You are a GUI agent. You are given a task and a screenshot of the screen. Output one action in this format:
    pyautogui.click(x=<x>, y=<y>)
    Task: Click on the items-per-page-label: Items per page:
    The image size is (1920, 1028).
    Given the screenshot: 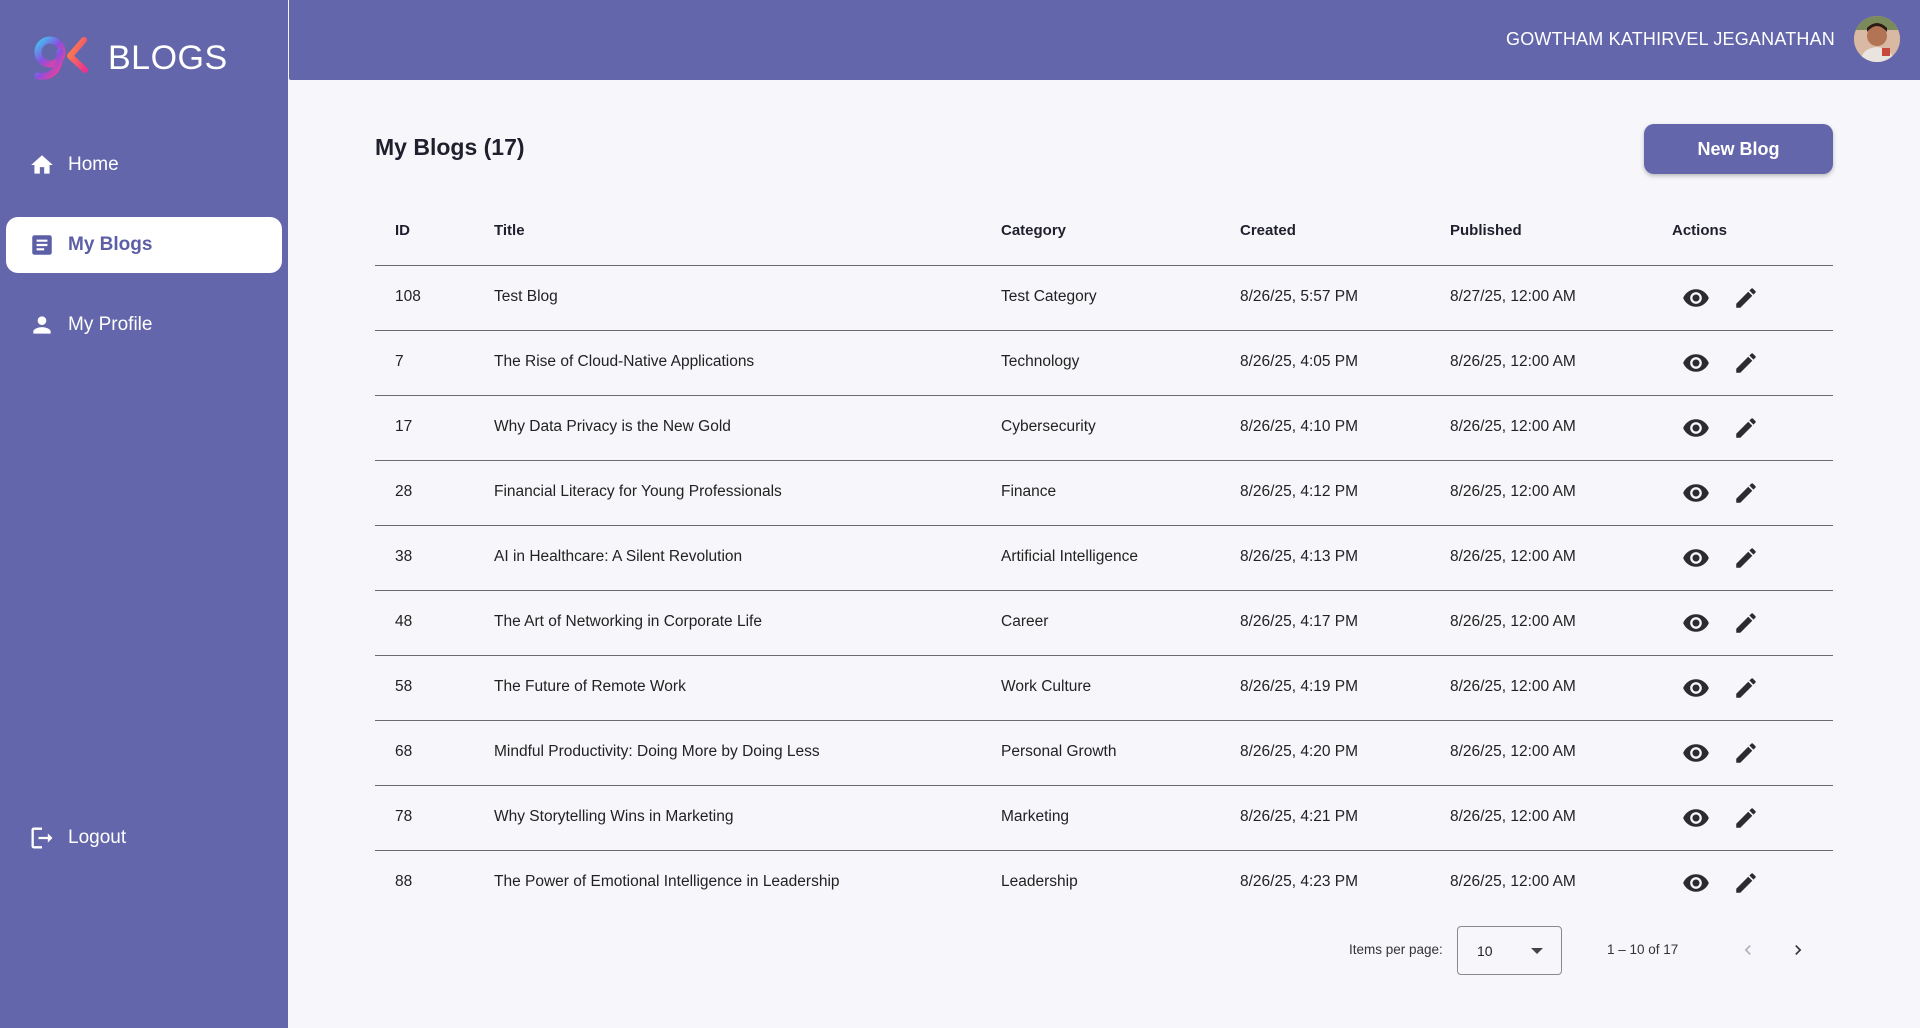 What is the action you would take?
    pyautogui.click(x=1396, y=949)
    